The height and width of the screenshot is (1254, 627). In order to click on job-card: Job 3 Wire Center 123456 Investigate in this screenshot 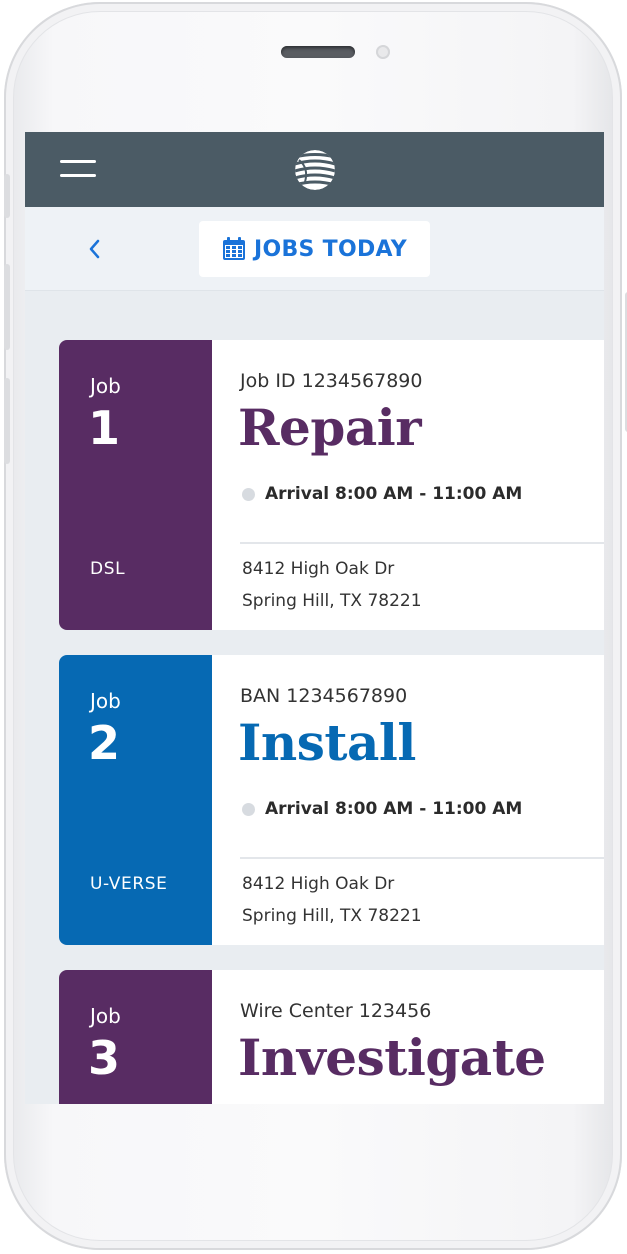, I will do `click(331, 1037)`.